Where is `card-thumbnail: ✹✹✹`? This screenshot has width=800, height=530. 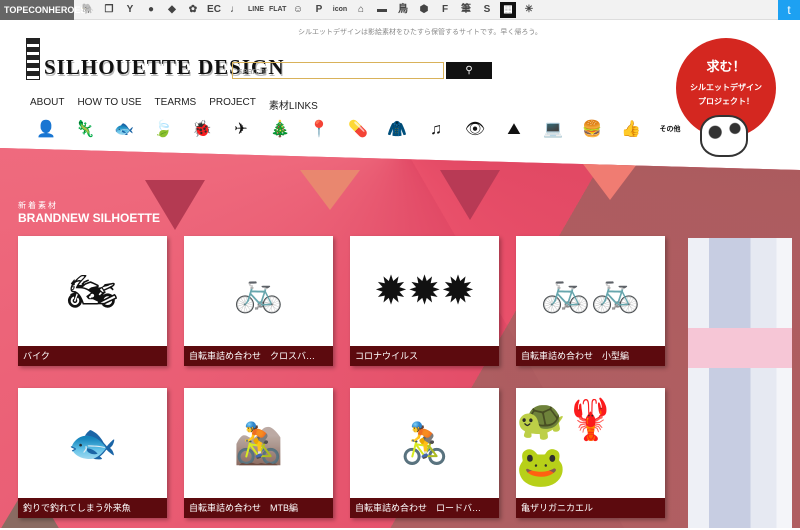 card-thumbnail: ✹✹✹ is located at coordinates (424, 291).